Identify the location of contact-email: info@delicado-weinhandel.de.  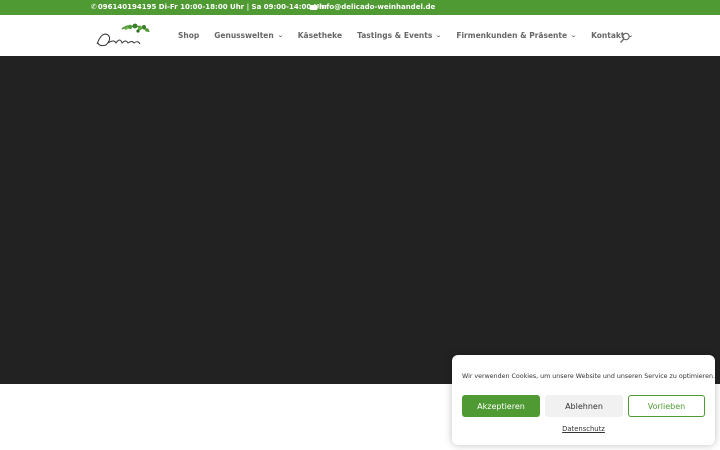
(372, 7).